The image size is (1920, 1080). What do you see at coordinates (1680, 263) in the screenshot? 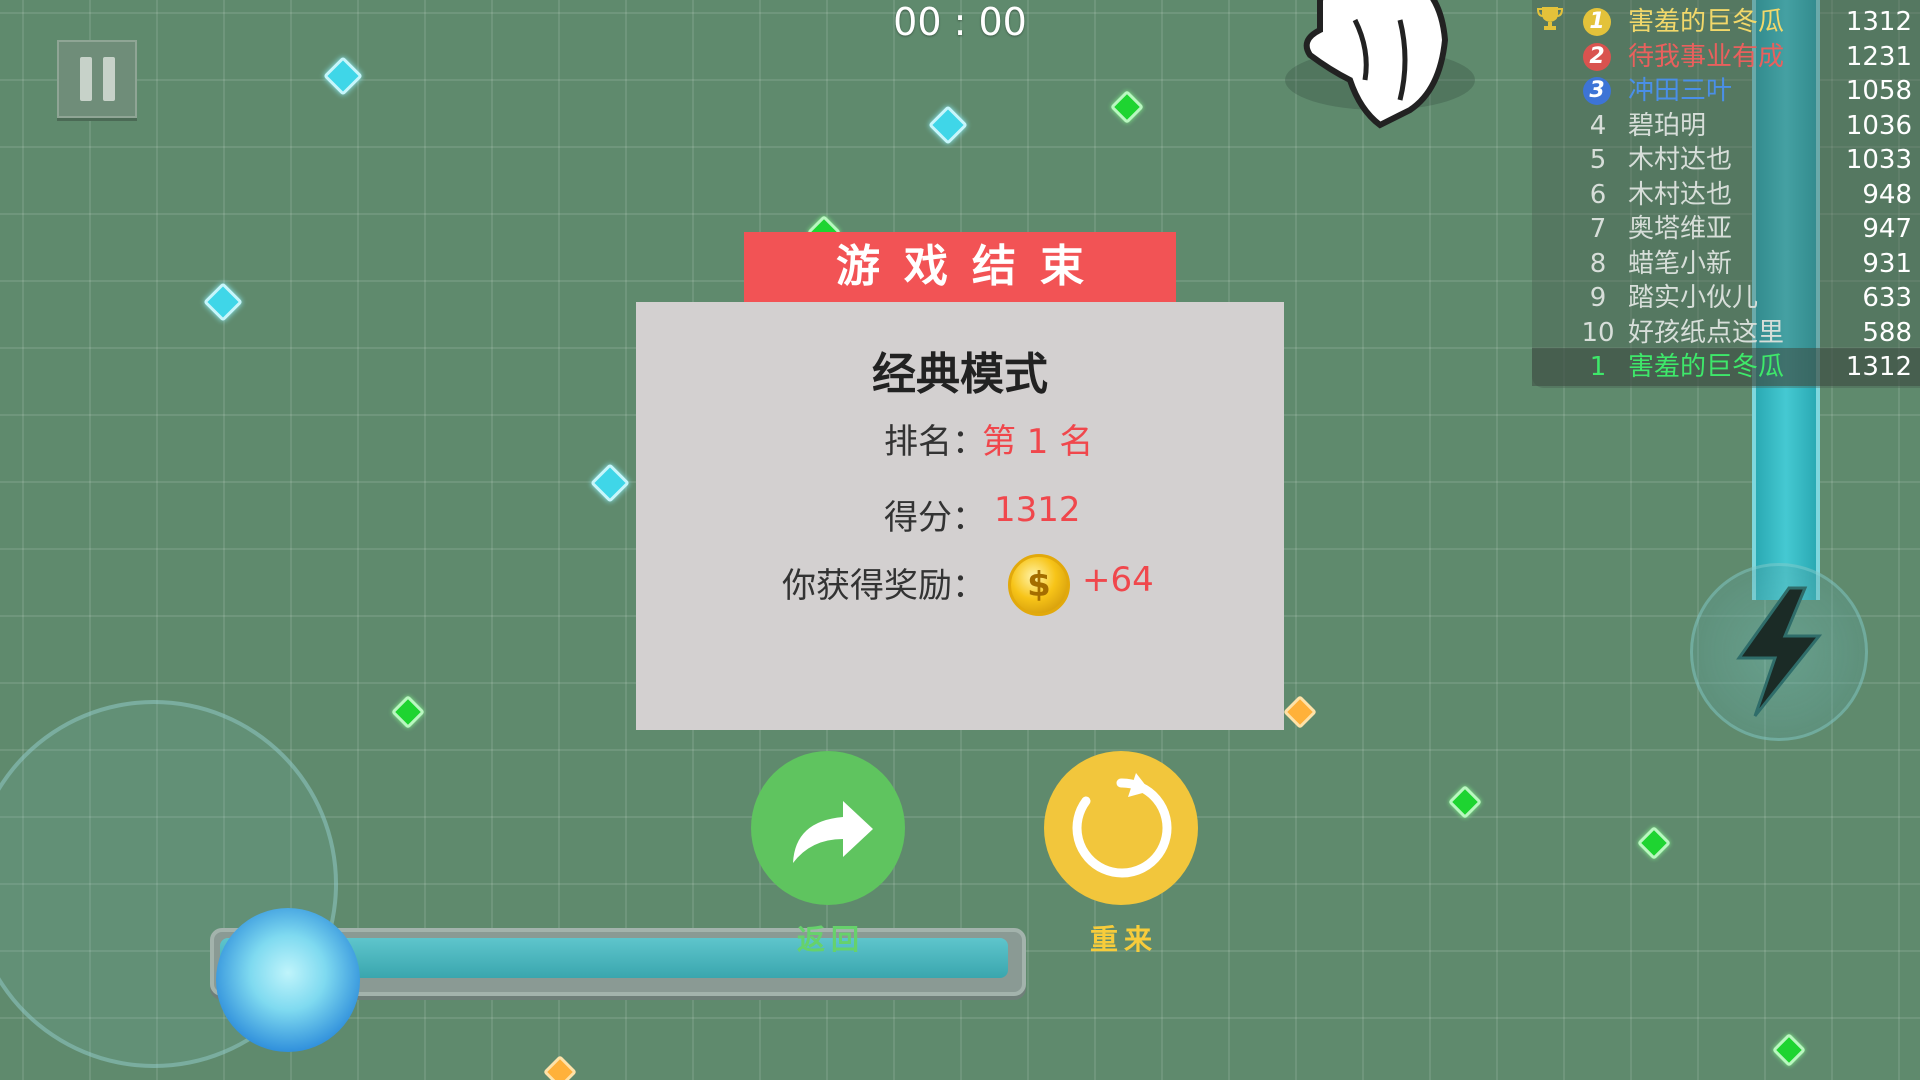
I see `leaderboard-name: 蜡笔小新` at bounding box center [1680, 263].